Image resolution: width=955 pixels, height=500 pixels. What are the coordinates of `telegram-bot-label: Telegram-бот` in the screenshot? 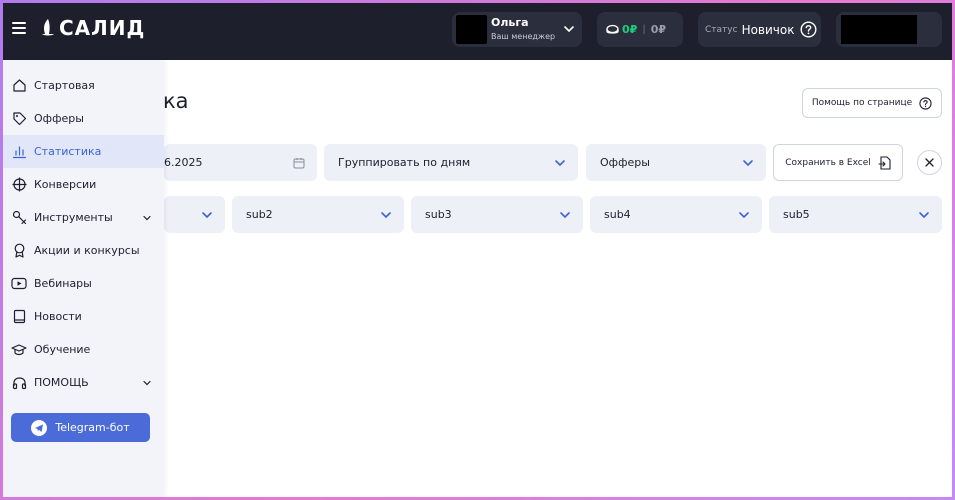 It's located at (92, 427).